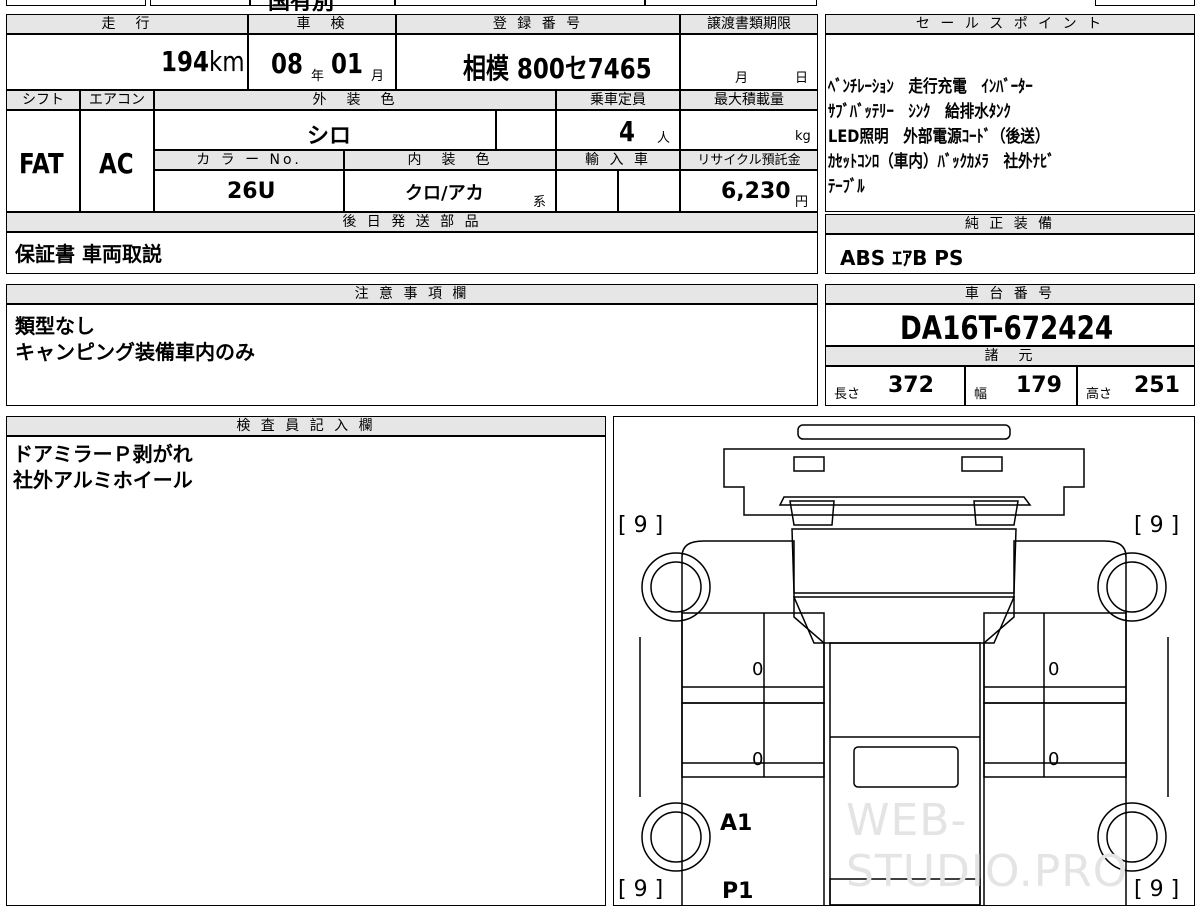  I want to click on sales-point-line: ﾍﾞﾝﾁﾚｰｼｮﾝ 走行充電 ｲﾝﾊﾞｰﾀｰ, so click(930, 87).